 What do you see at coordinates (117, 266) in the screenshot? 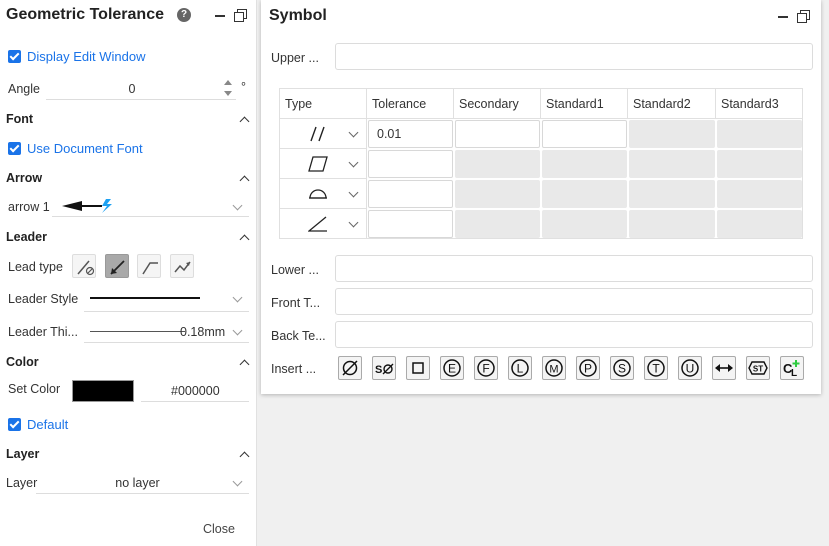
I see `lead-type-straight-button` at bounding box center [117, 266].